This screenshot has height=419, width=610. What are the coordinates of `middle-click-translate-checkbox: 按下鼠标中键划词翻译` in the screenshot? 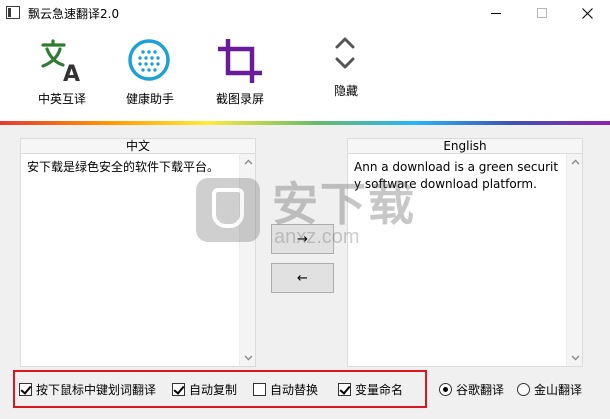 It's located at (87, 389).